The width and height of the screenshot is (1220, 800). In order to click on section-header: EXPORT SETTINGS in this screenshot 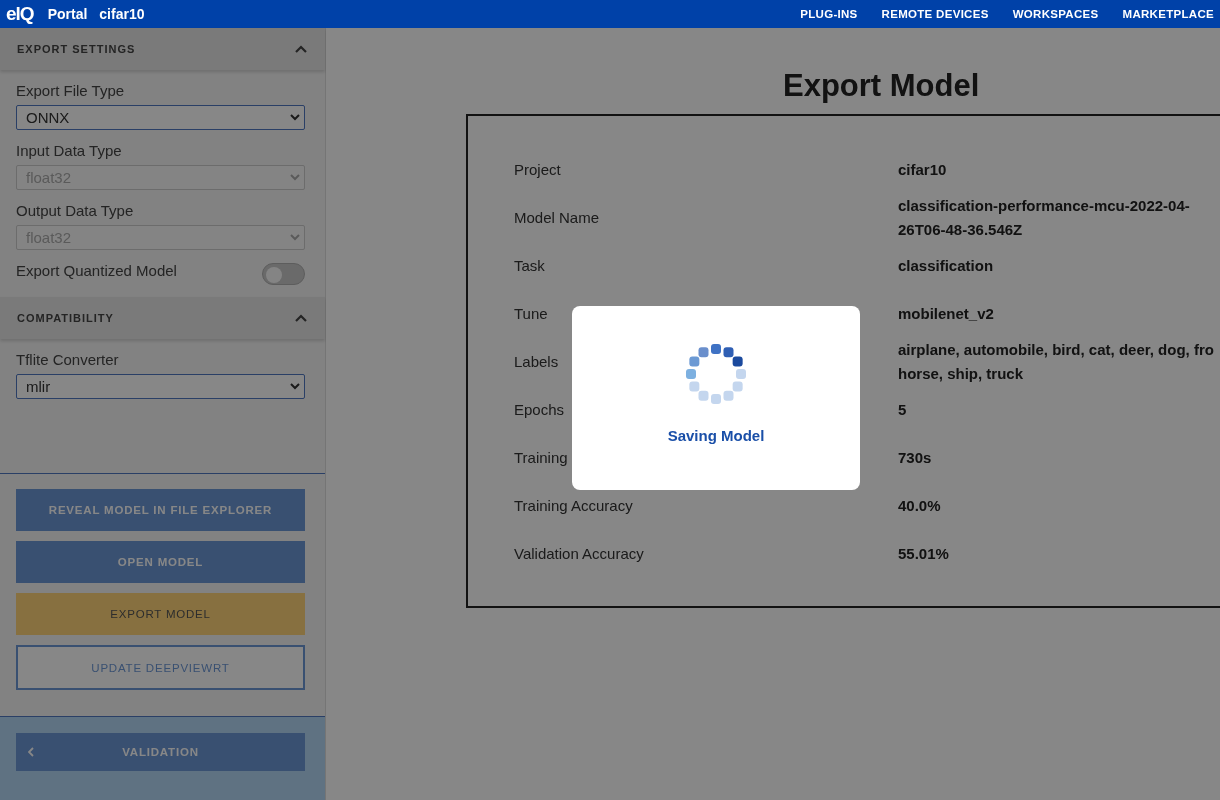, I will do `click(162, 49)`.